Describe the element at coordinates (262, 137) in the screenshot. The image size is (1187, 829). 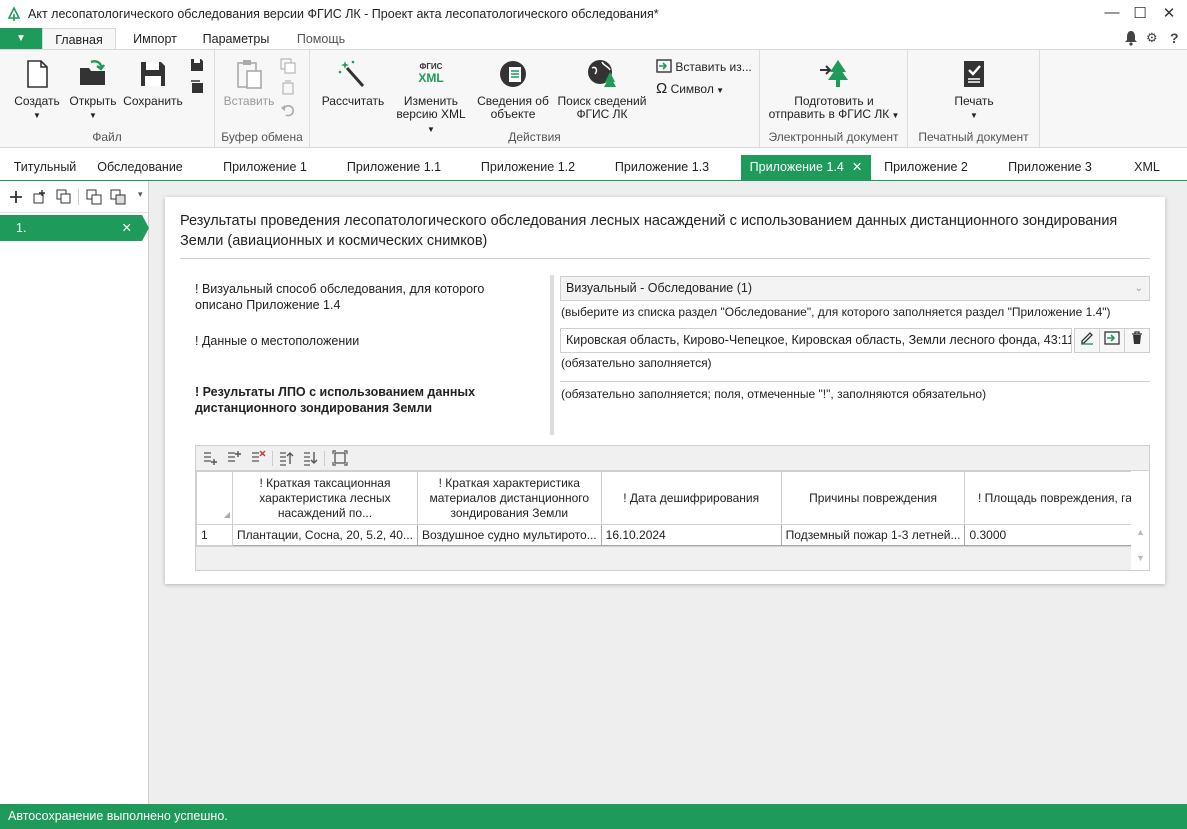
I see `group-label-clipboard: Буфер обмена` at that location.